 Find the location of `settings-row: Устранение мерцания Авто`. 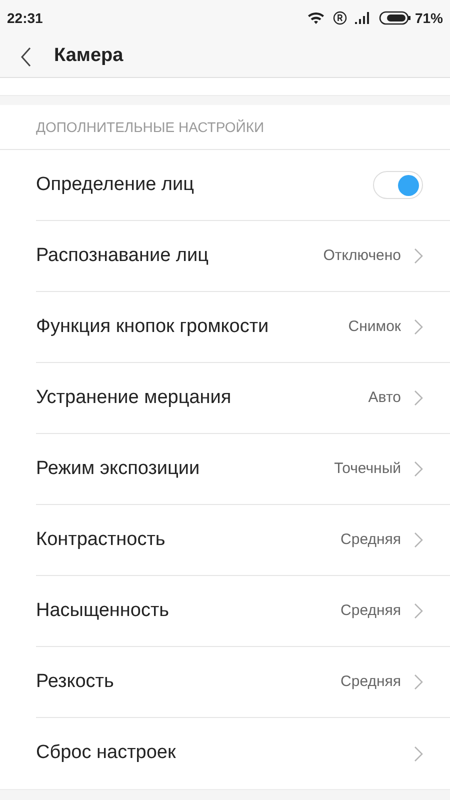

settings-row: Устранение мерцания Авто is located at coordinates (243, 398).